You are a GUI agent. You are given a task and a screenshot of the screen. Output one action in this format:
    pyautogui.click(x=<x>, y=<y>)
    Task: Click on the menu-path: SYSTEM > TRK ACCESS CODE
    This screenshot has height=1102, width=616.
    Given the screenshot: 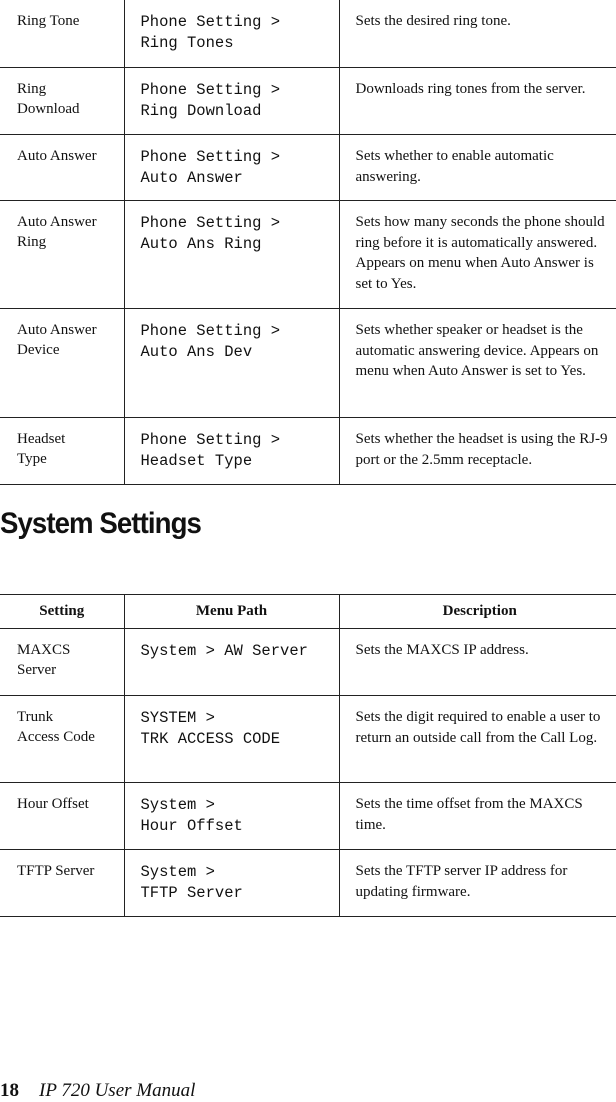 What is the action you would take?
    pyautogui.click(x=231, y=739)
    